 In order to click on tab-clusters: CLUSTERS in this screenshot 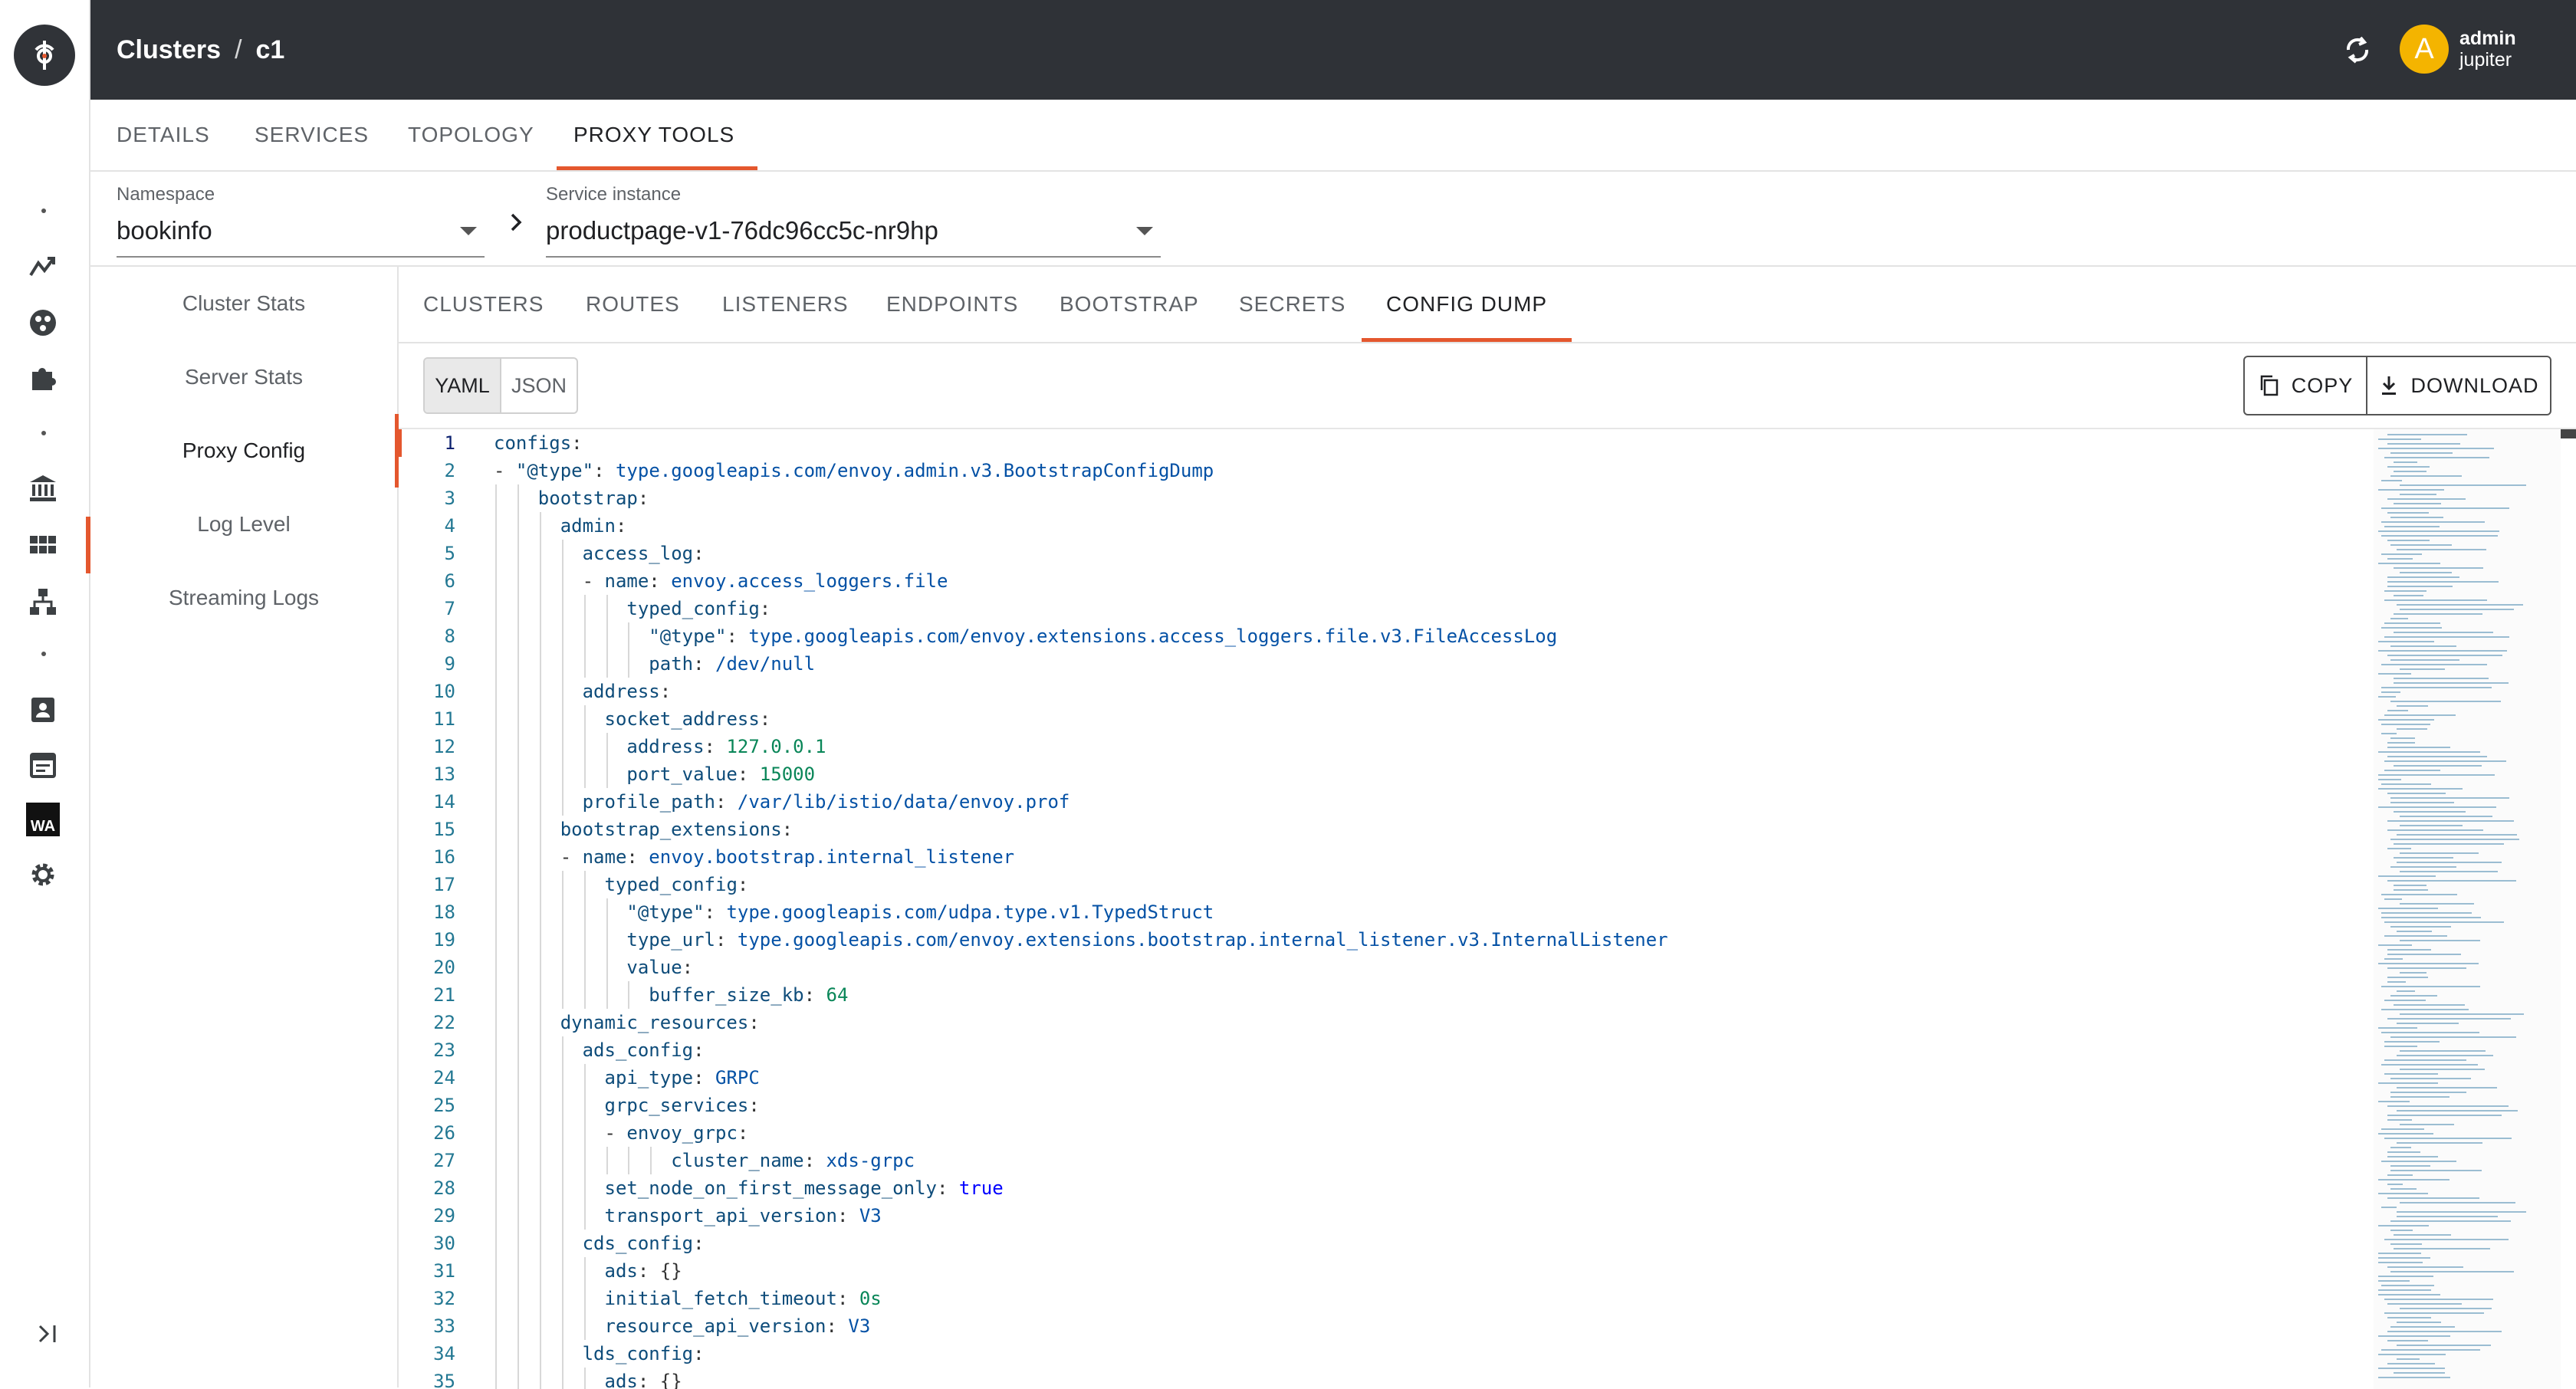, I will do `click(484, 304)`.